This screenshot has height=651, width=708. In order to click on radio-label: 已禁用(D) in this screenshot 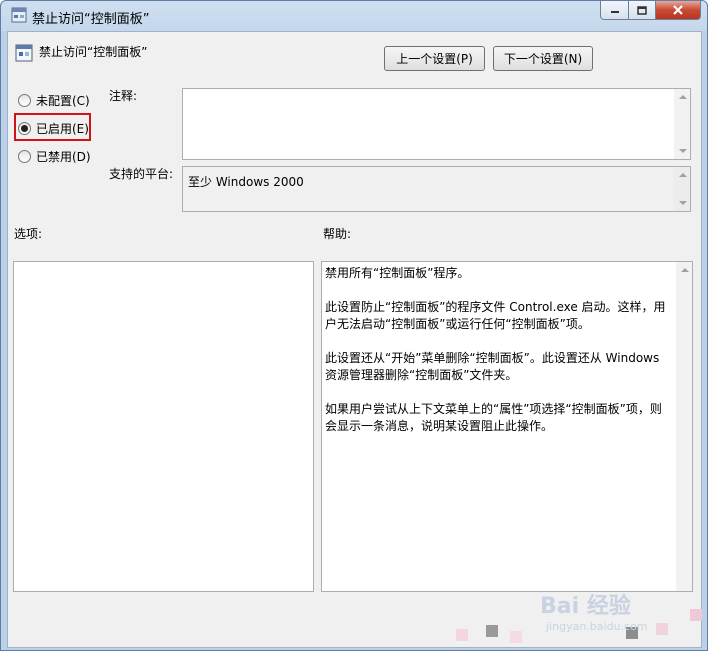, I will do `click(63, 157)`.